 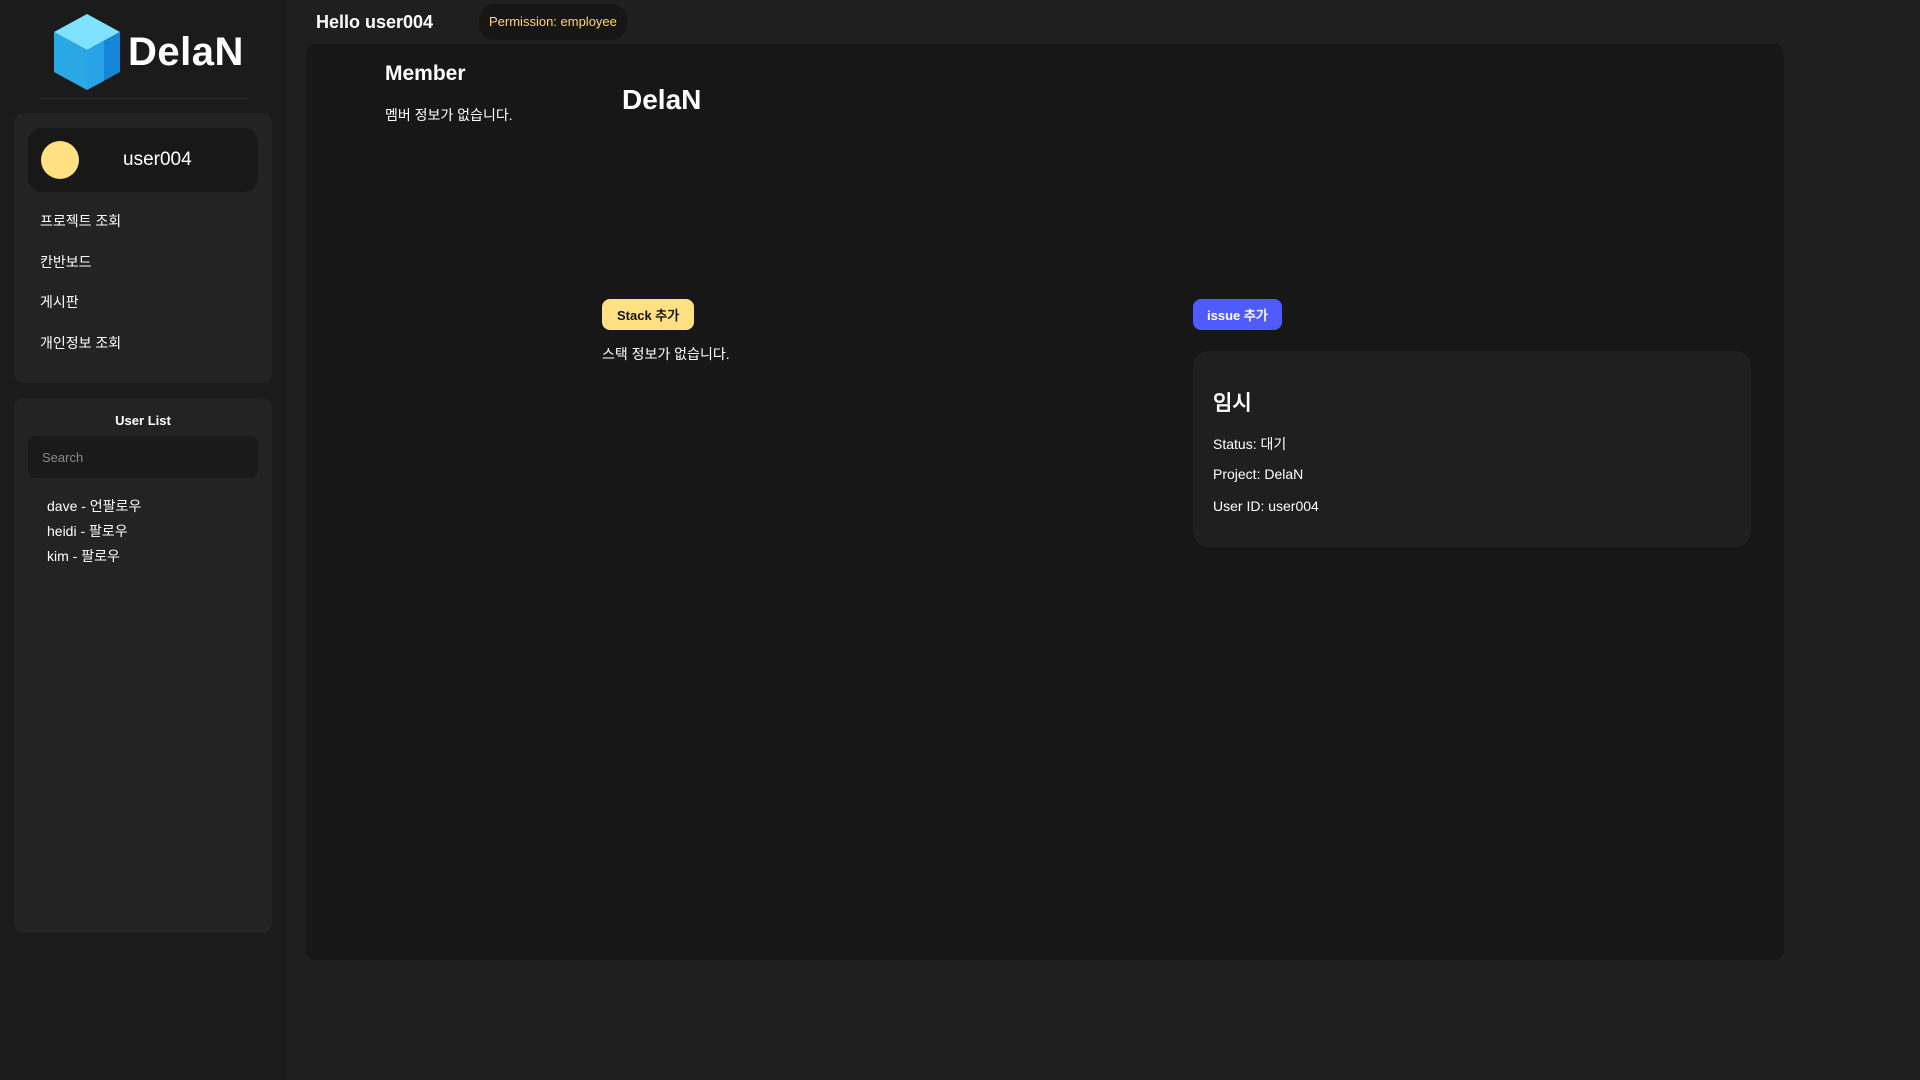 What do you see at coordinates (143, 248) in the screenshot?
I see `navigation-card: user004 프로젝트 조회 칸반보드 게시판 개인정보 조회` at bounding box center [143, 248].